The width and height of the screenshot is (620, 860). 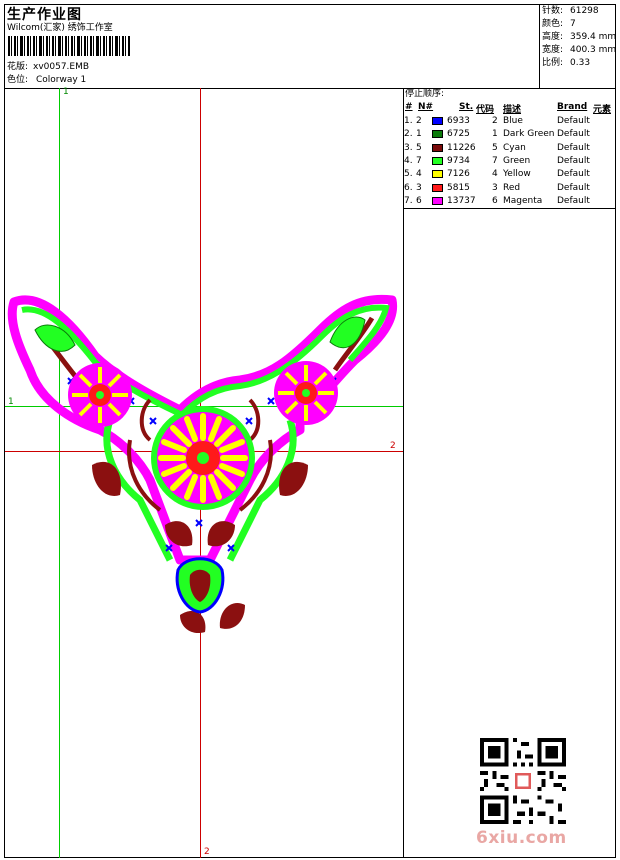 I want to click on table-row: 6. 3 5815 3 Red Default, so click(x=510, y=188).